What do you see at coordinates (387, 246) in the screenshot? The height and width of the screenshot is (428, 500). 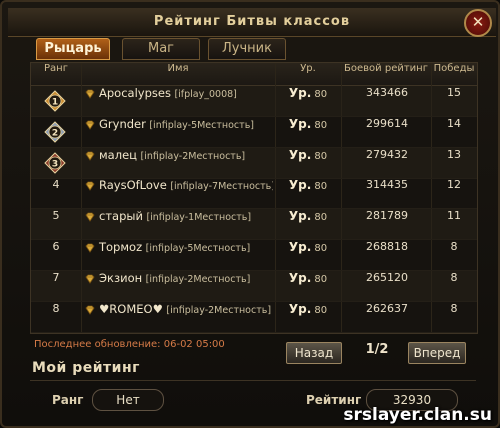 I see `rating-cell: 268818` at bounding box center [387, 246].